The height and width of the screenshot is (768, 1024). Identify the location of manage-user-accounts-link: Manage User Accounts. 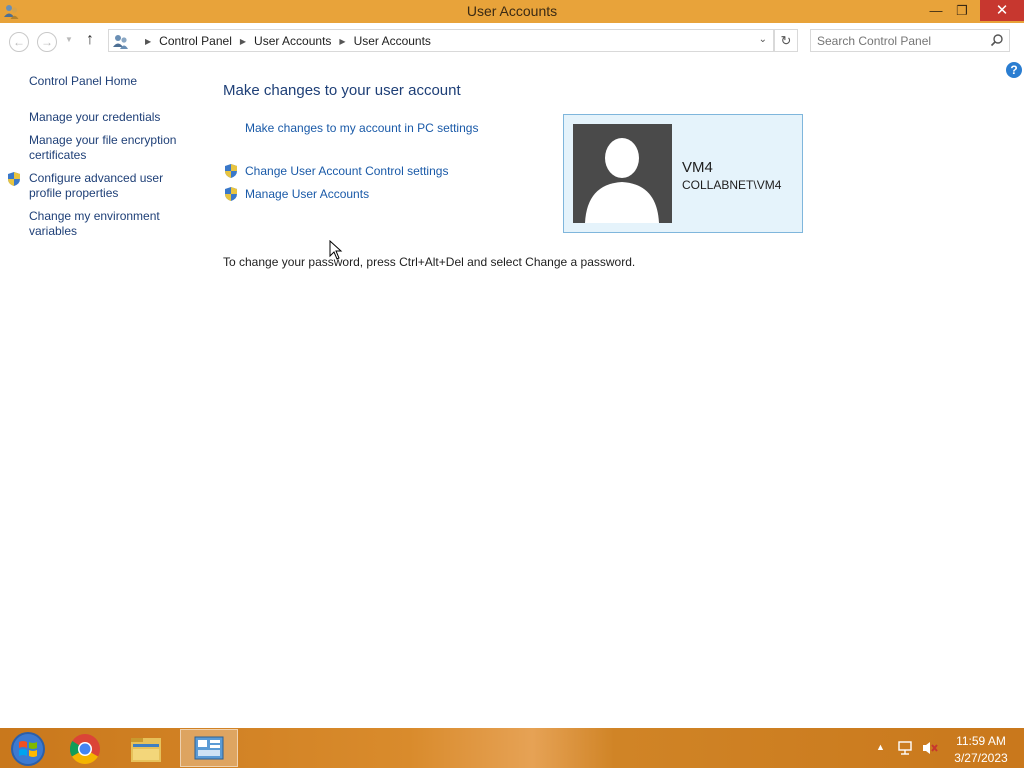
(307, 194).